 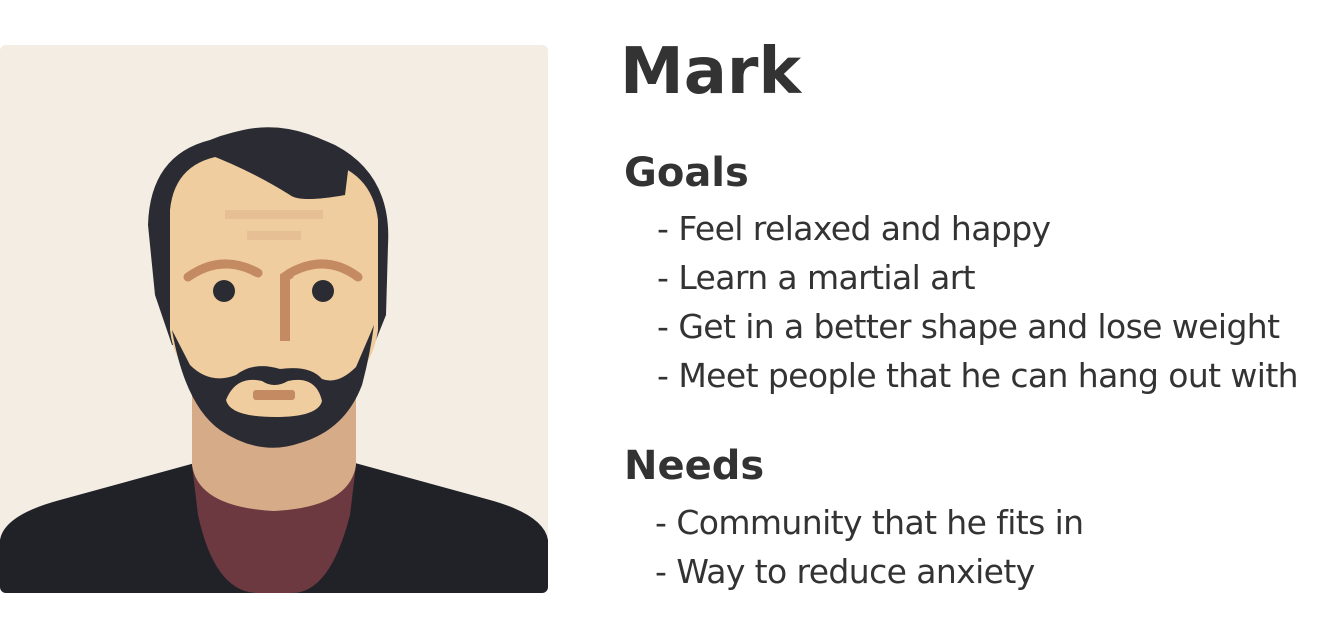 I want to click on goal-item-text: Learn a martial art, so click(x=826, y=277).